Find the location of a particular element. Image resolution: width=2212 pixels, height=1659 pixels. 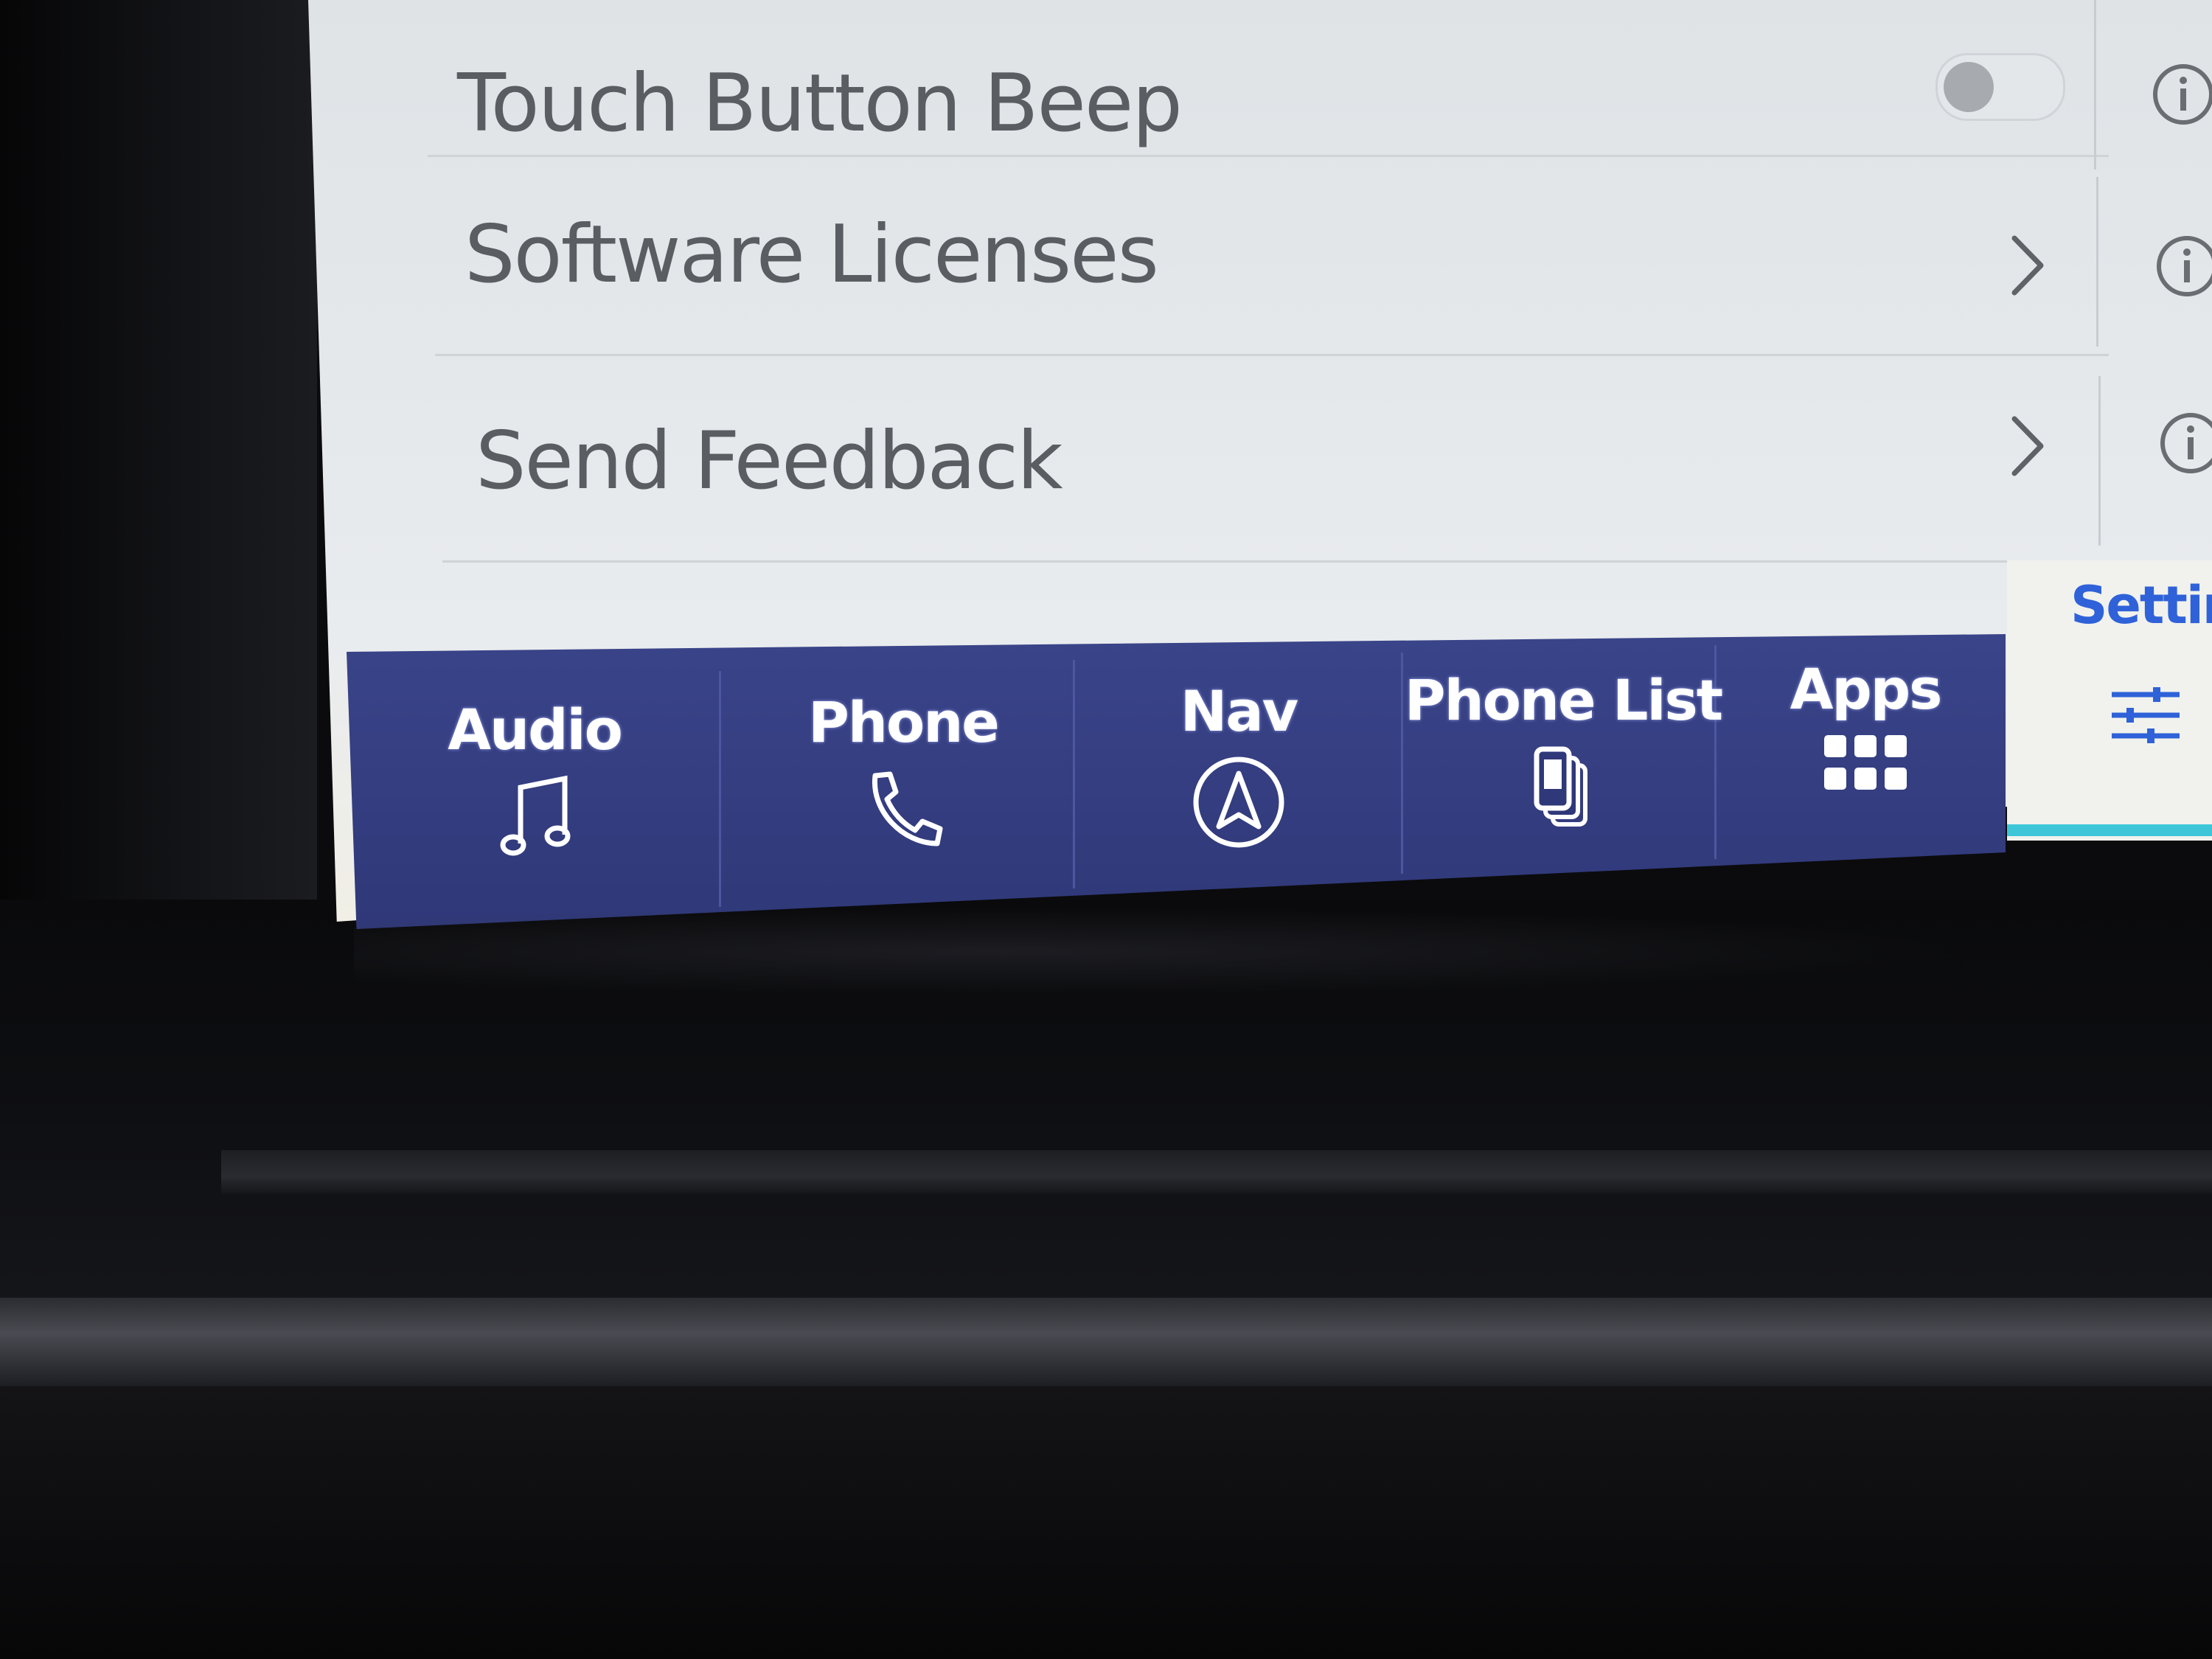

sliders-icon is located at coordinates (2146, 717).